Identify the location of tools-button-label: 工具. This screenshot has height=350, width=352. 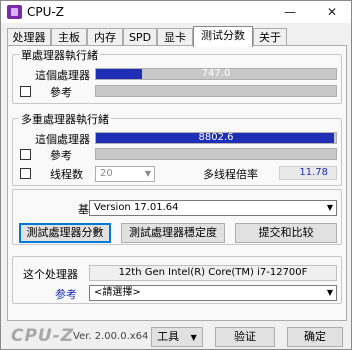
(168, 336).